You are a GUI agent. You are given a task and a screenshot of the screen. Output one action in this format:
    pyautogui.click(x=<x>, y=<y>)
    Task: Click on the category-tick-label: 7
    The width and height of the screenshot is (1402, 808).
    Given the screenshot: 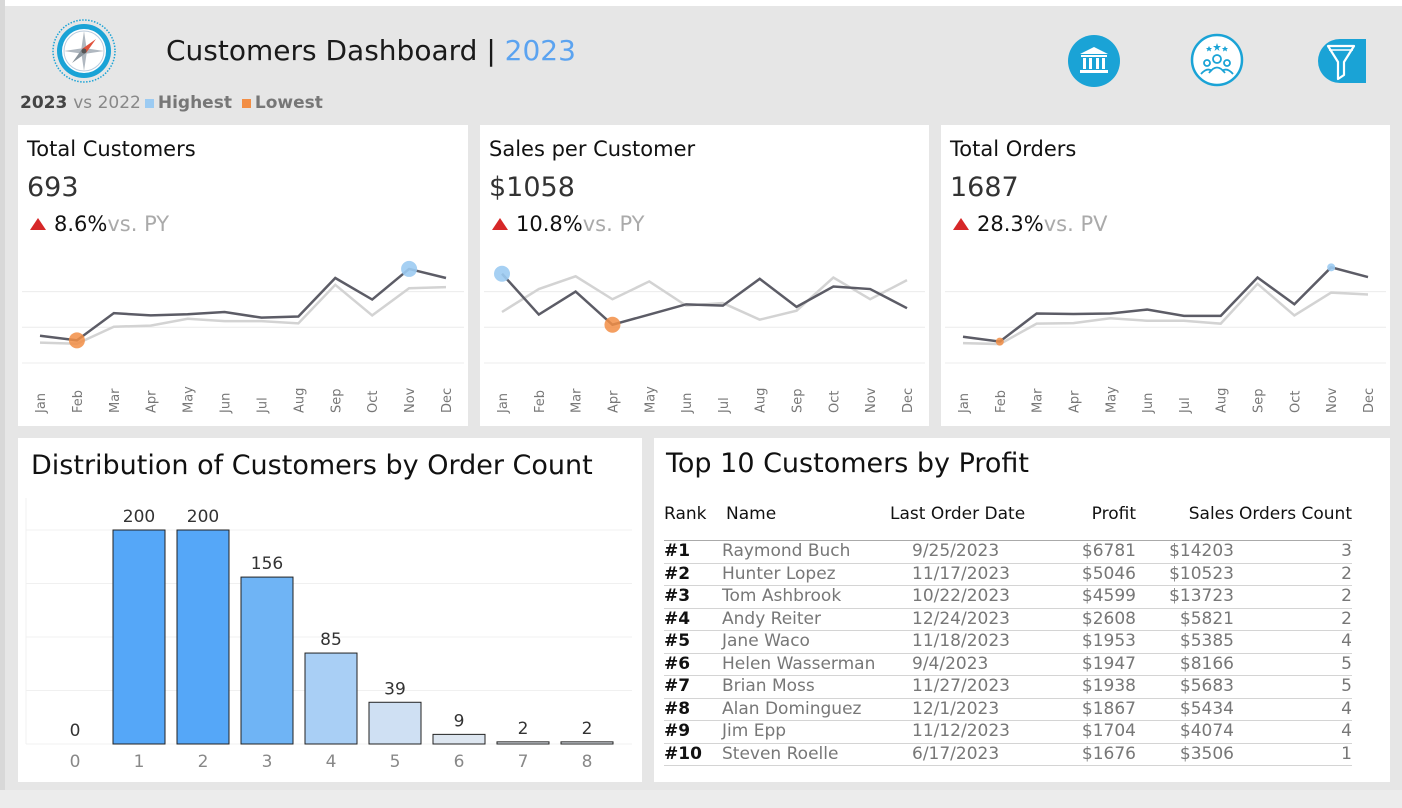 What is the action you would take?
    pyautogui.click(x=523, y=762)
    